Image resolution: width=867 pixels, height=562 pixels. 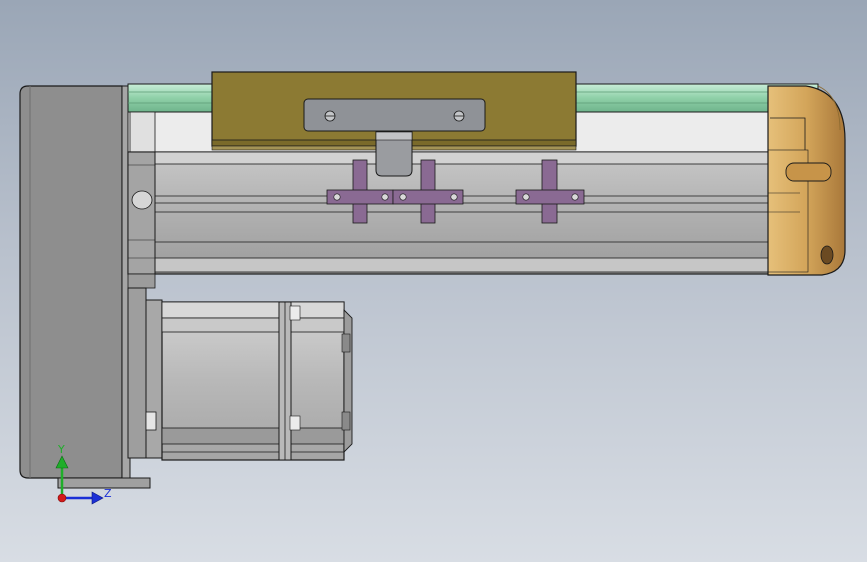 What do you see at coordinates (97, 498) in the screenshot?
I see `z-arrow-icon` at bounding box center [97, 498].